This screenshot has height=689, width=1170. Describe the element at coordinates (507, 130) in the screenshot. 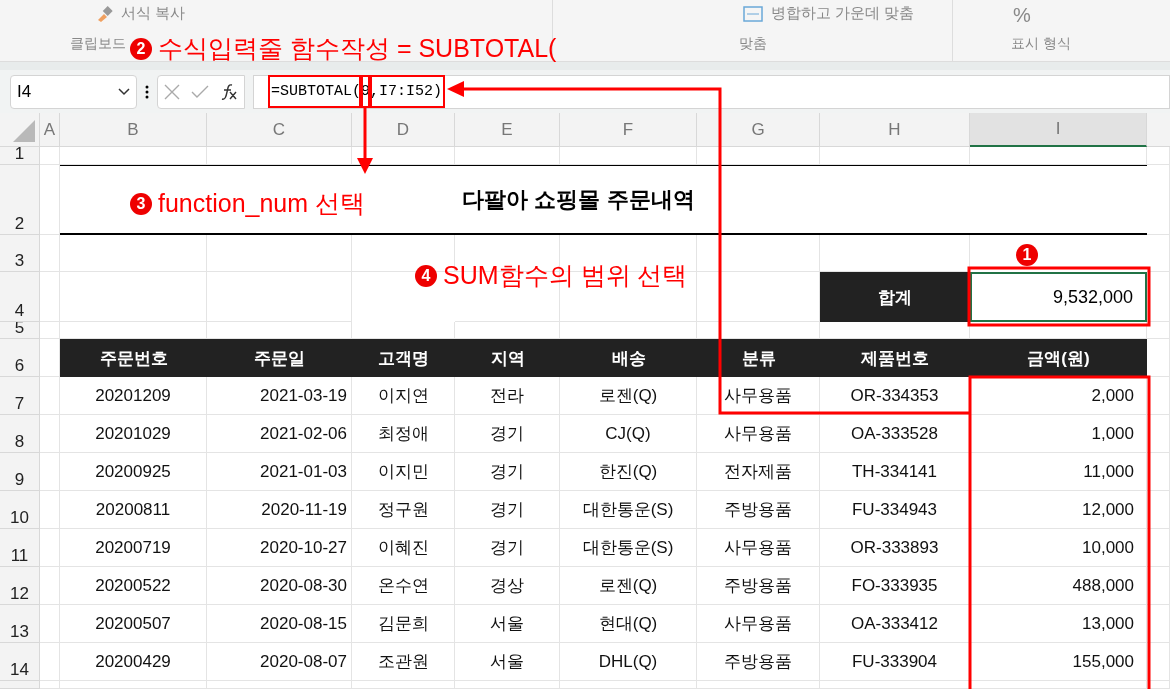

I see `column-header: E` at that location.